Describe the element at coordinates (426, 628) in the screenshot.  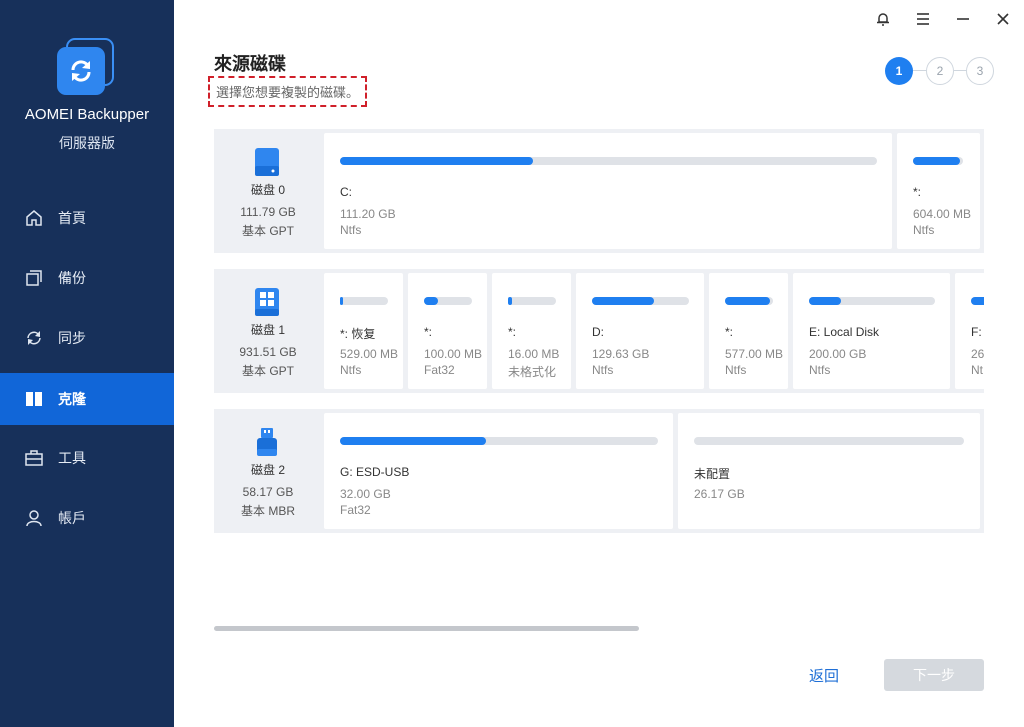
I see `horizontal-scrollbar` at that location.